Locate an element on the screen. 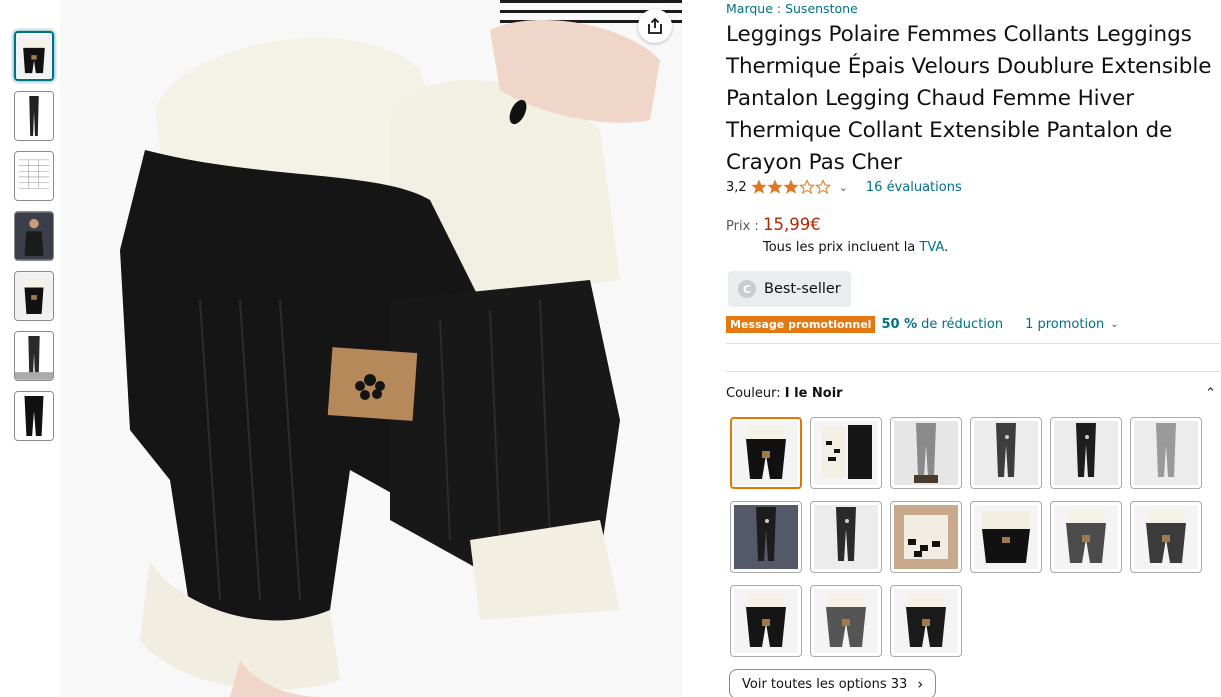 The width and height of the screenshot is (1221, 697). chevron-up-icon: ⌃ is located at coordinates (1210, 393).